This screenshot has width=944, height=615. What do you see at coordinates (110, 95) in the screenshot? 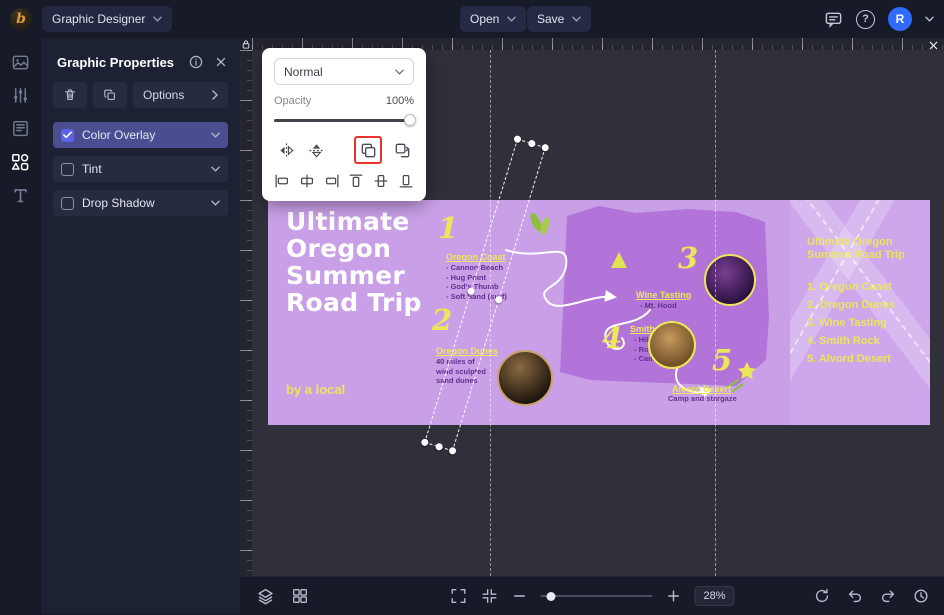
I see `duplicate-layer-button` at bounding box center [110, 95].